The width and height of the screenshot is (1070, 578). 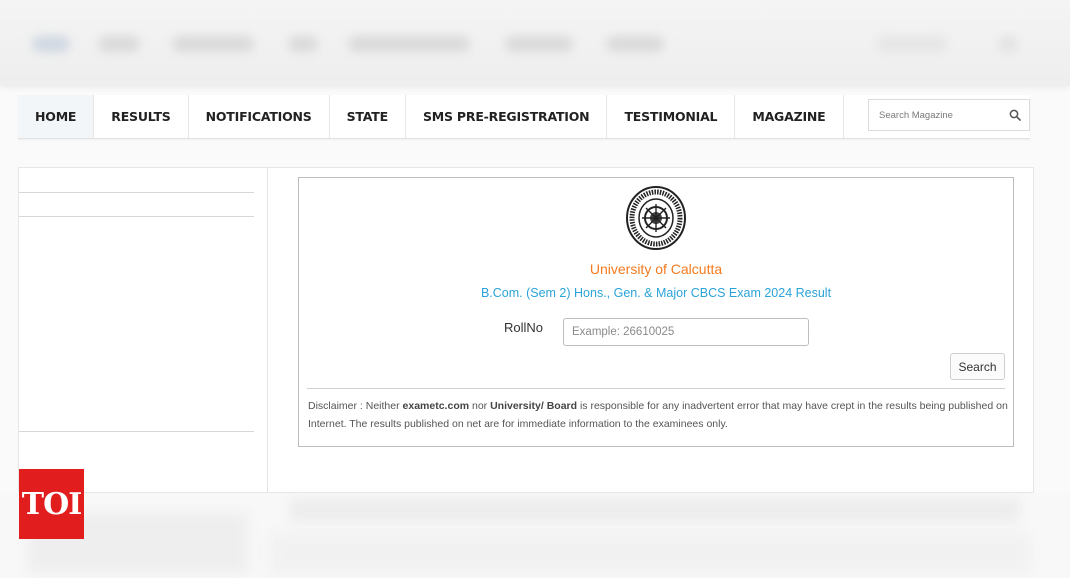 I want to click on nav-sms-pre-registration: SMS PRE-REGISTRATION, so click(x=507, y=116).